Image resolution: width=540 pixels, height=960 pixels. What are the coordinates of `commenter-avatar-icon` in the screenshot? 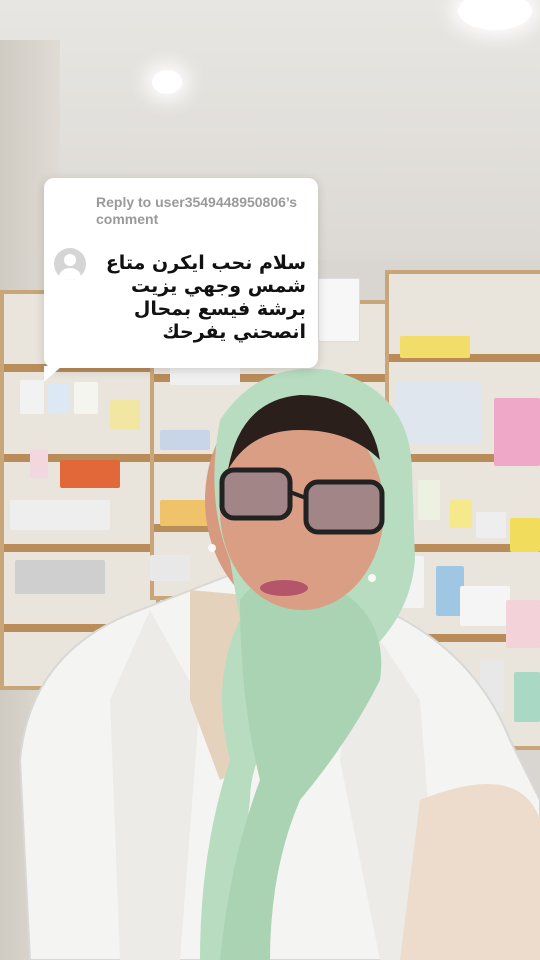 It's located at (70, 264).